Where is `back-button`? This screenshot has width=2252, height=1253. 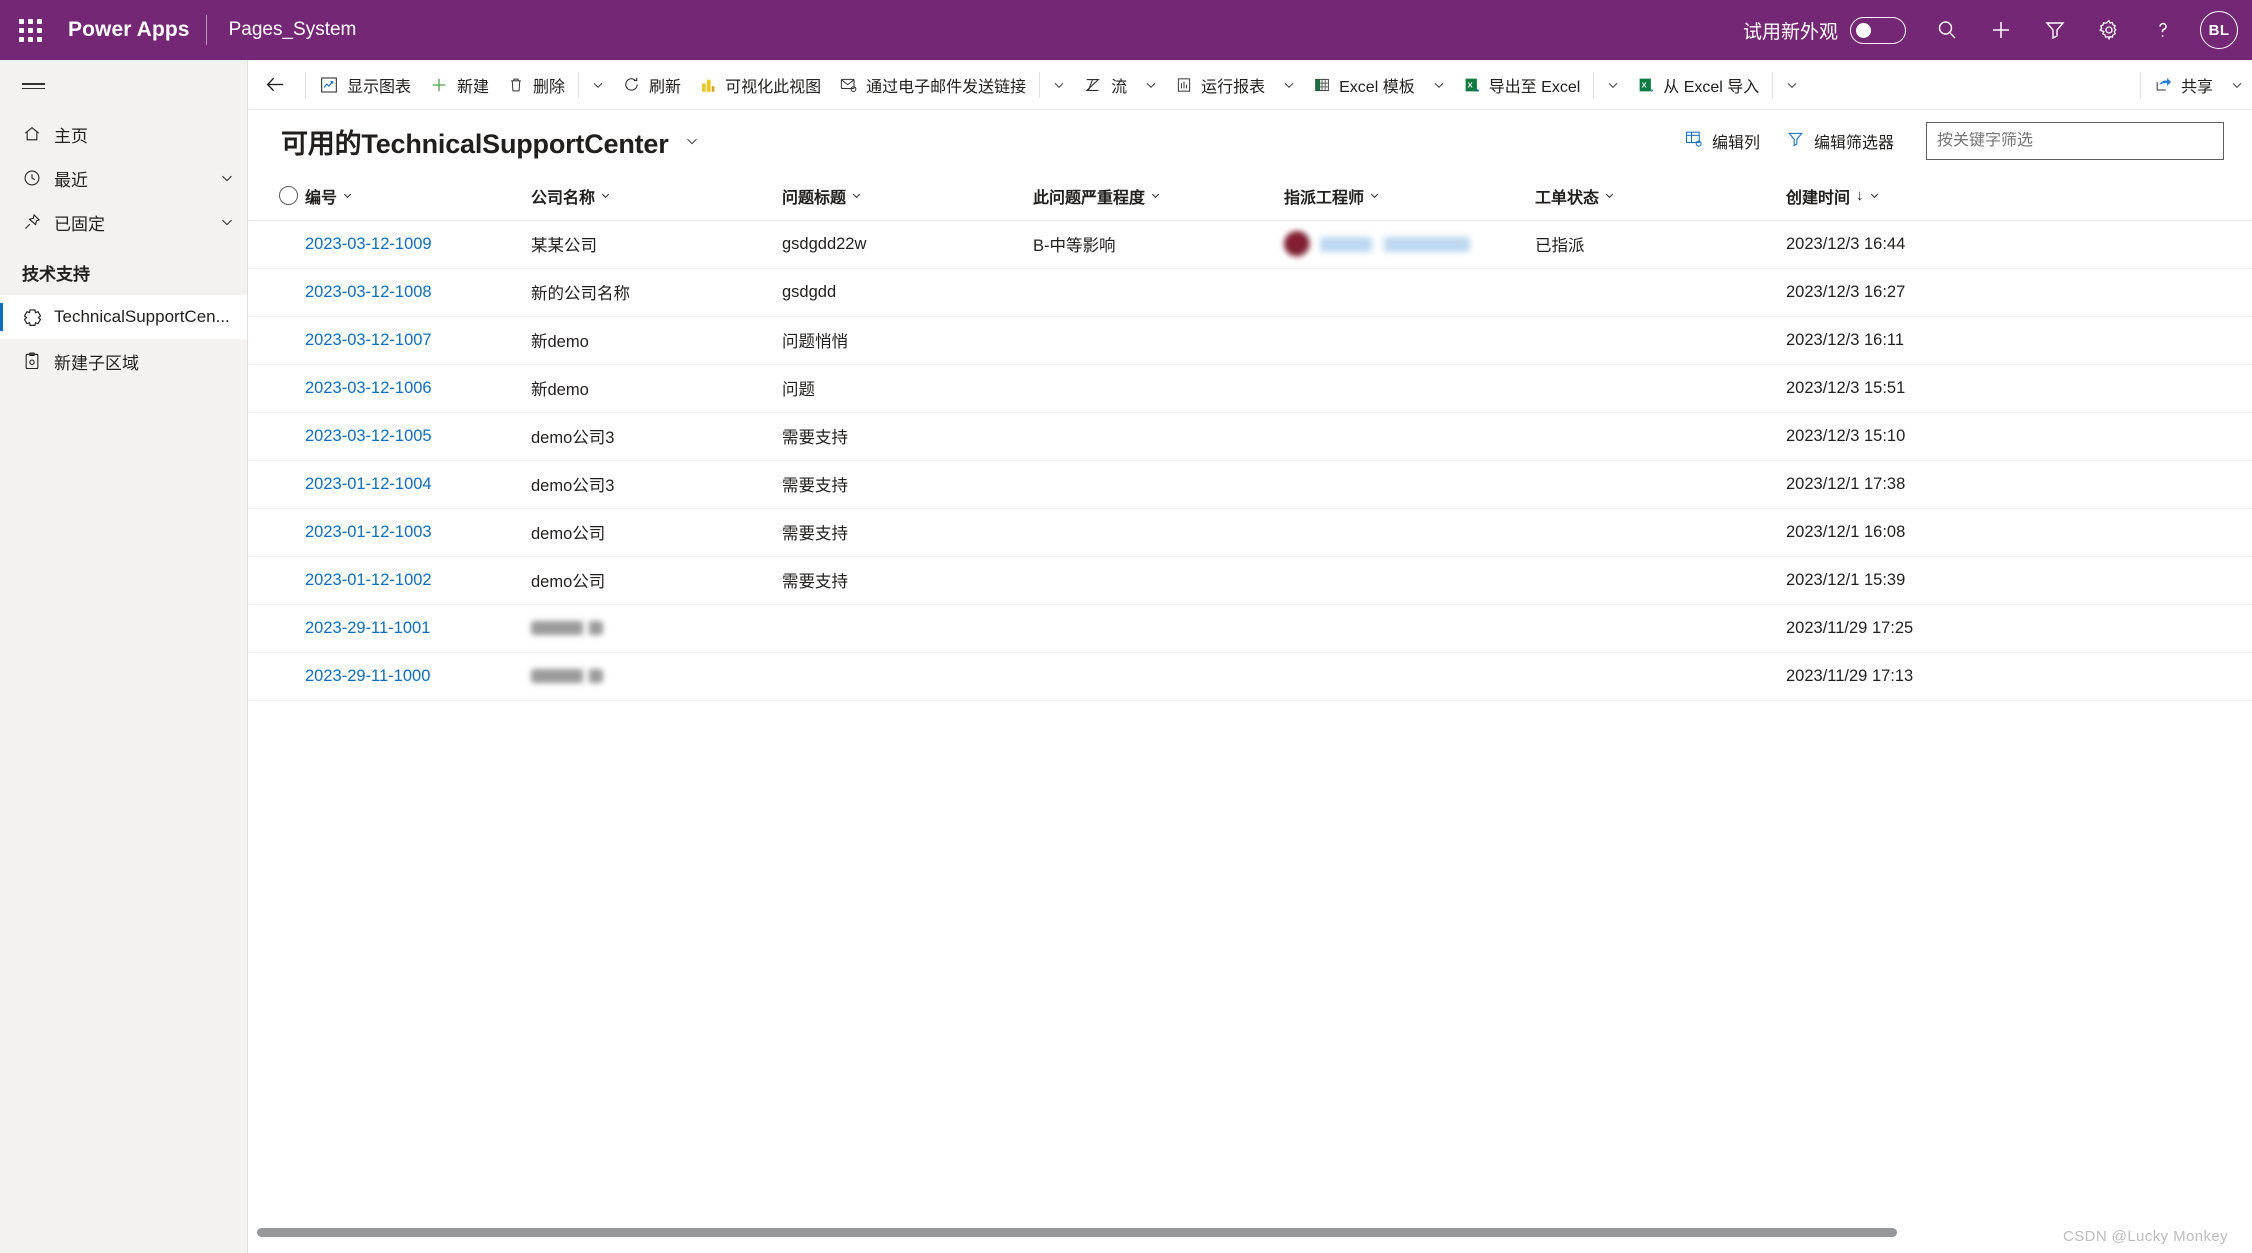
back-button is located at coordinates (275, 84).